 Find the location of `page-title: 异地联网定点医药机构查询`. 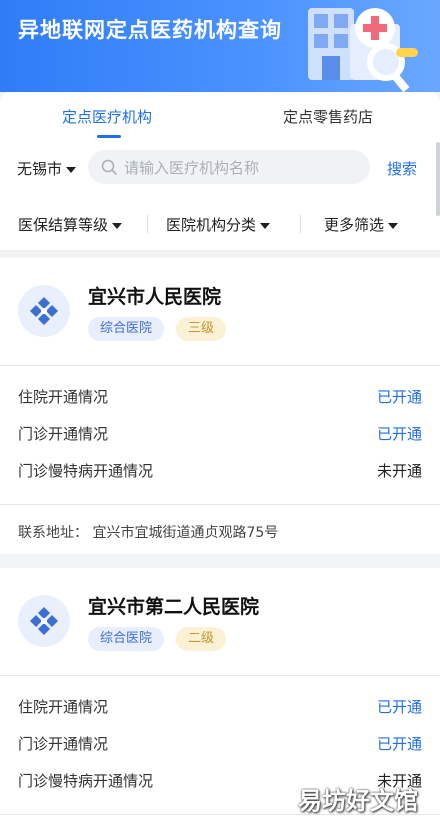

page-title: 异地联网定点医药机构查询 is located at coordinates (150, 30).